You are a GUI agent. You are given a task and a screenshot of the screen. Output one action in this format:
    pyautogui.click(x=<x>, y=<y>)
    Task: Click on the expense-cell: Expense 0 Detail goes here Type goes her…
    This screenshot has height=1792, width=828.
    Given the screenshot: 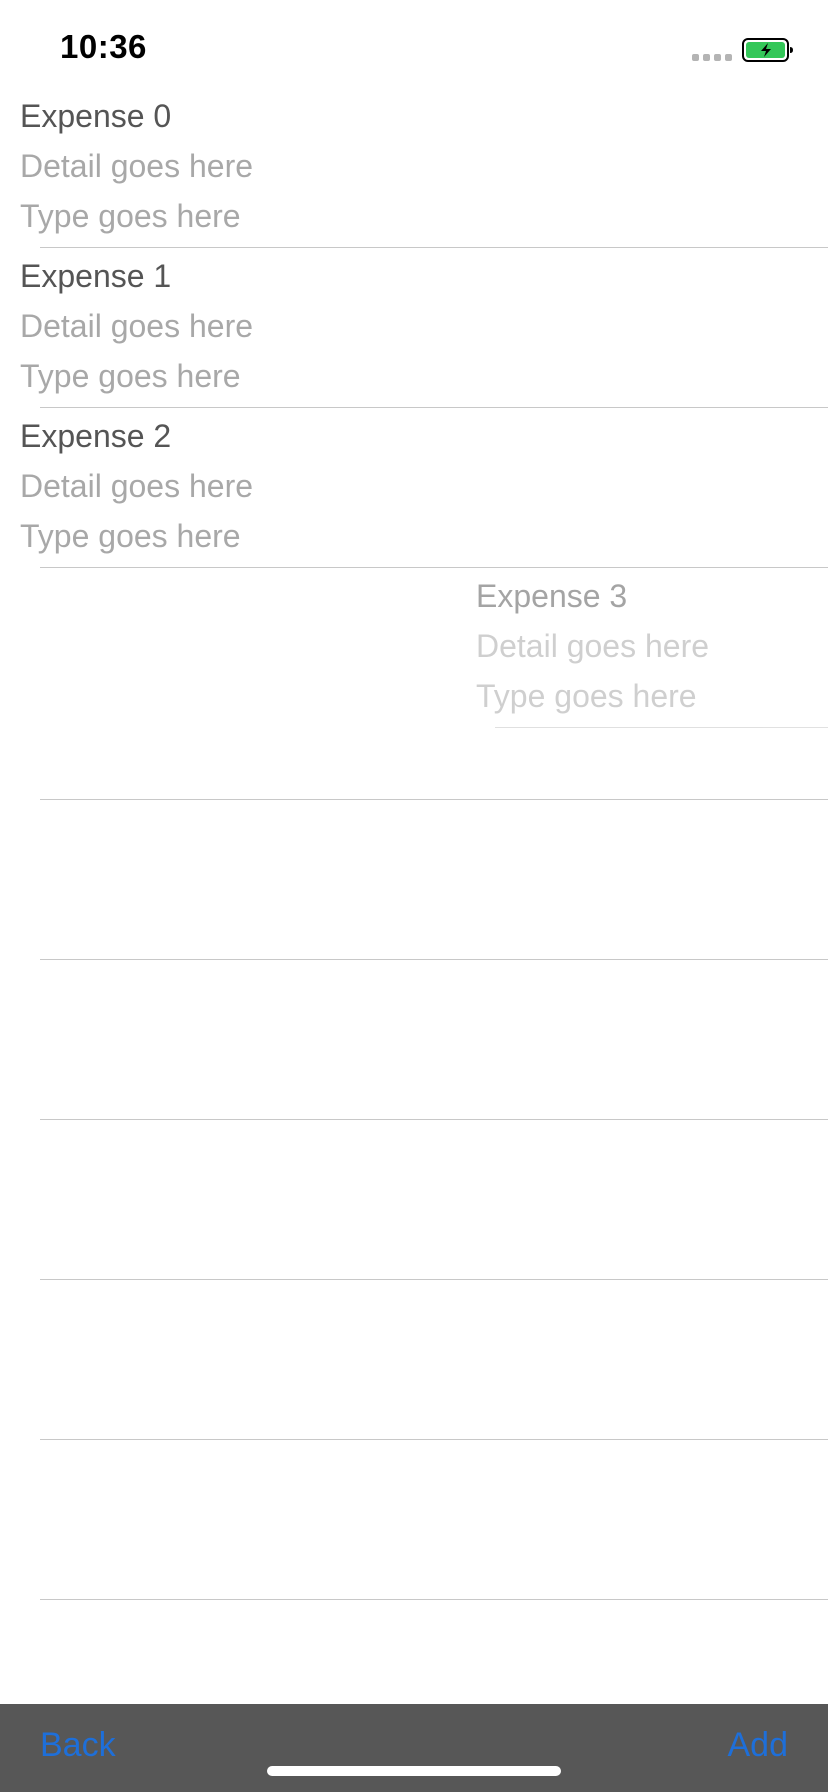 What is the action you would take?
    pyautogui.click(x=414, y=168)
    